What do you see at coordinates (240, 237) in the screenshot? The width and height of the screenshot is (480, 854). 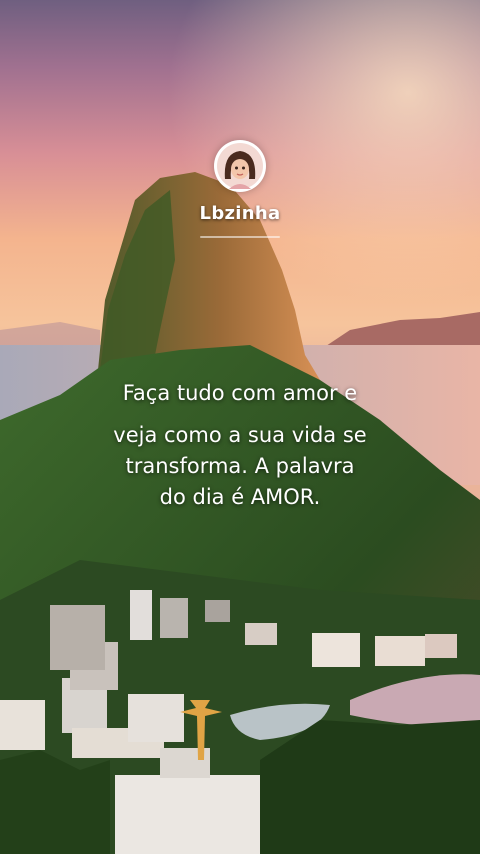 I see `username-divider` at bounding box center [240, 237].